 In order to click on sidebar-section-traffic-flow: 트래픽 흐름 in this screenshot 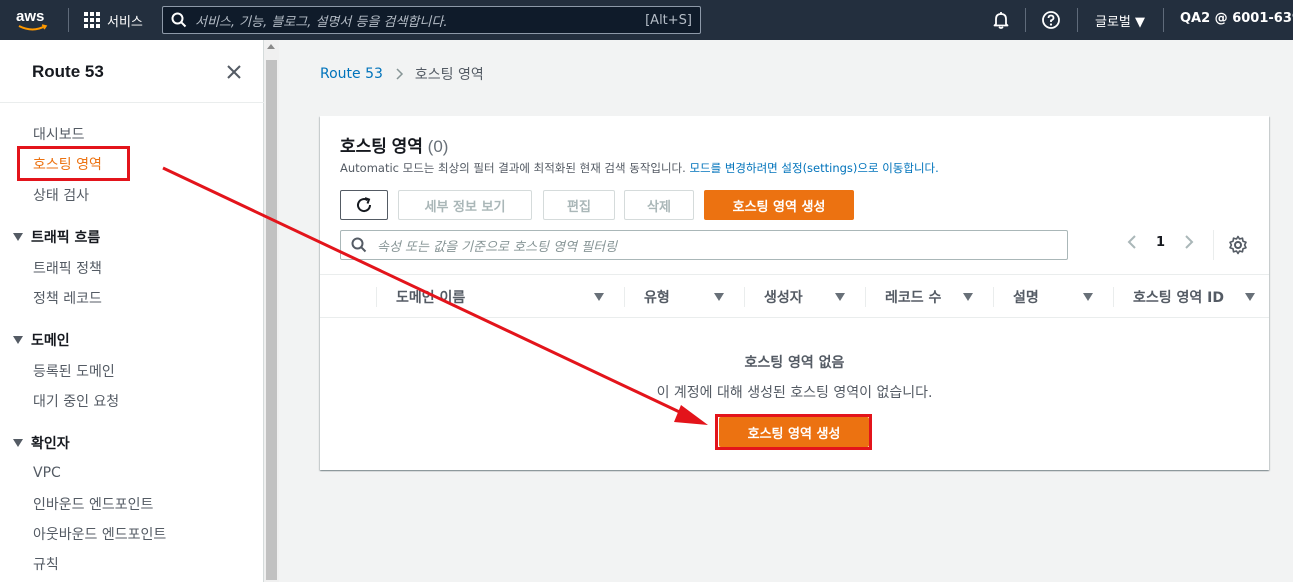, I will do `click(56, 237)`.